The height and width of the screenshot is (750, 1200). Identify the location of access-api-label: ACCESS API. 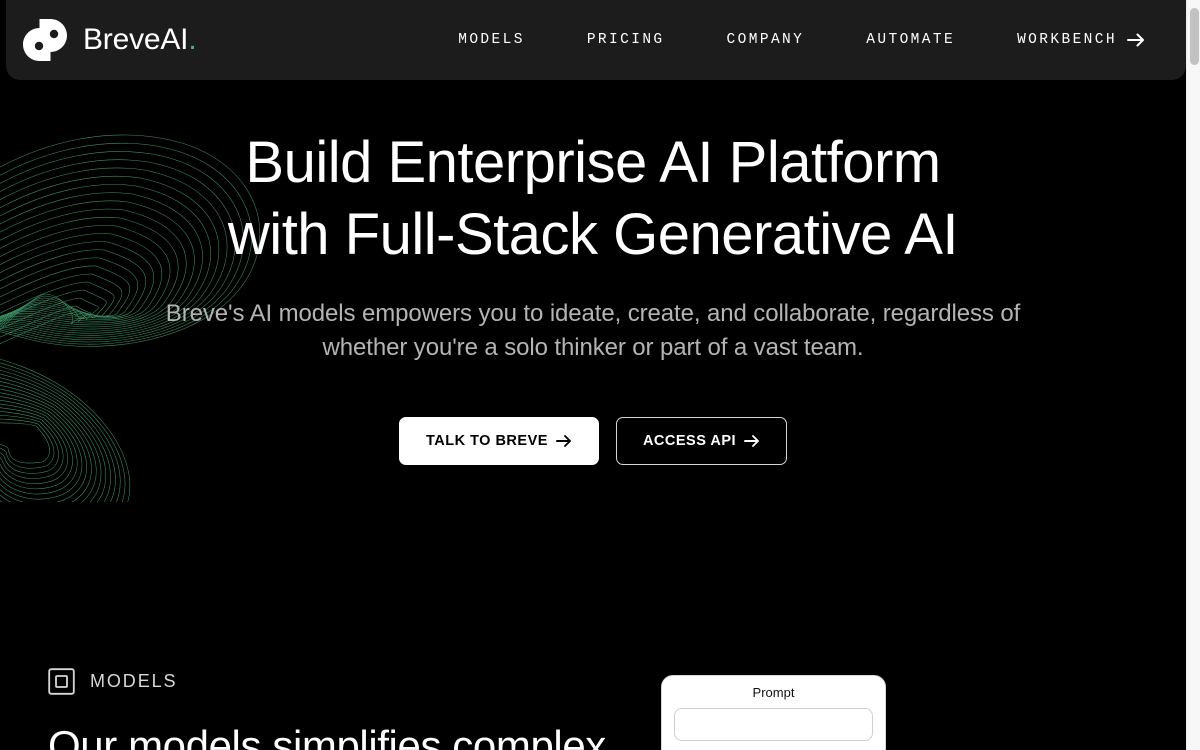
(689, 440).